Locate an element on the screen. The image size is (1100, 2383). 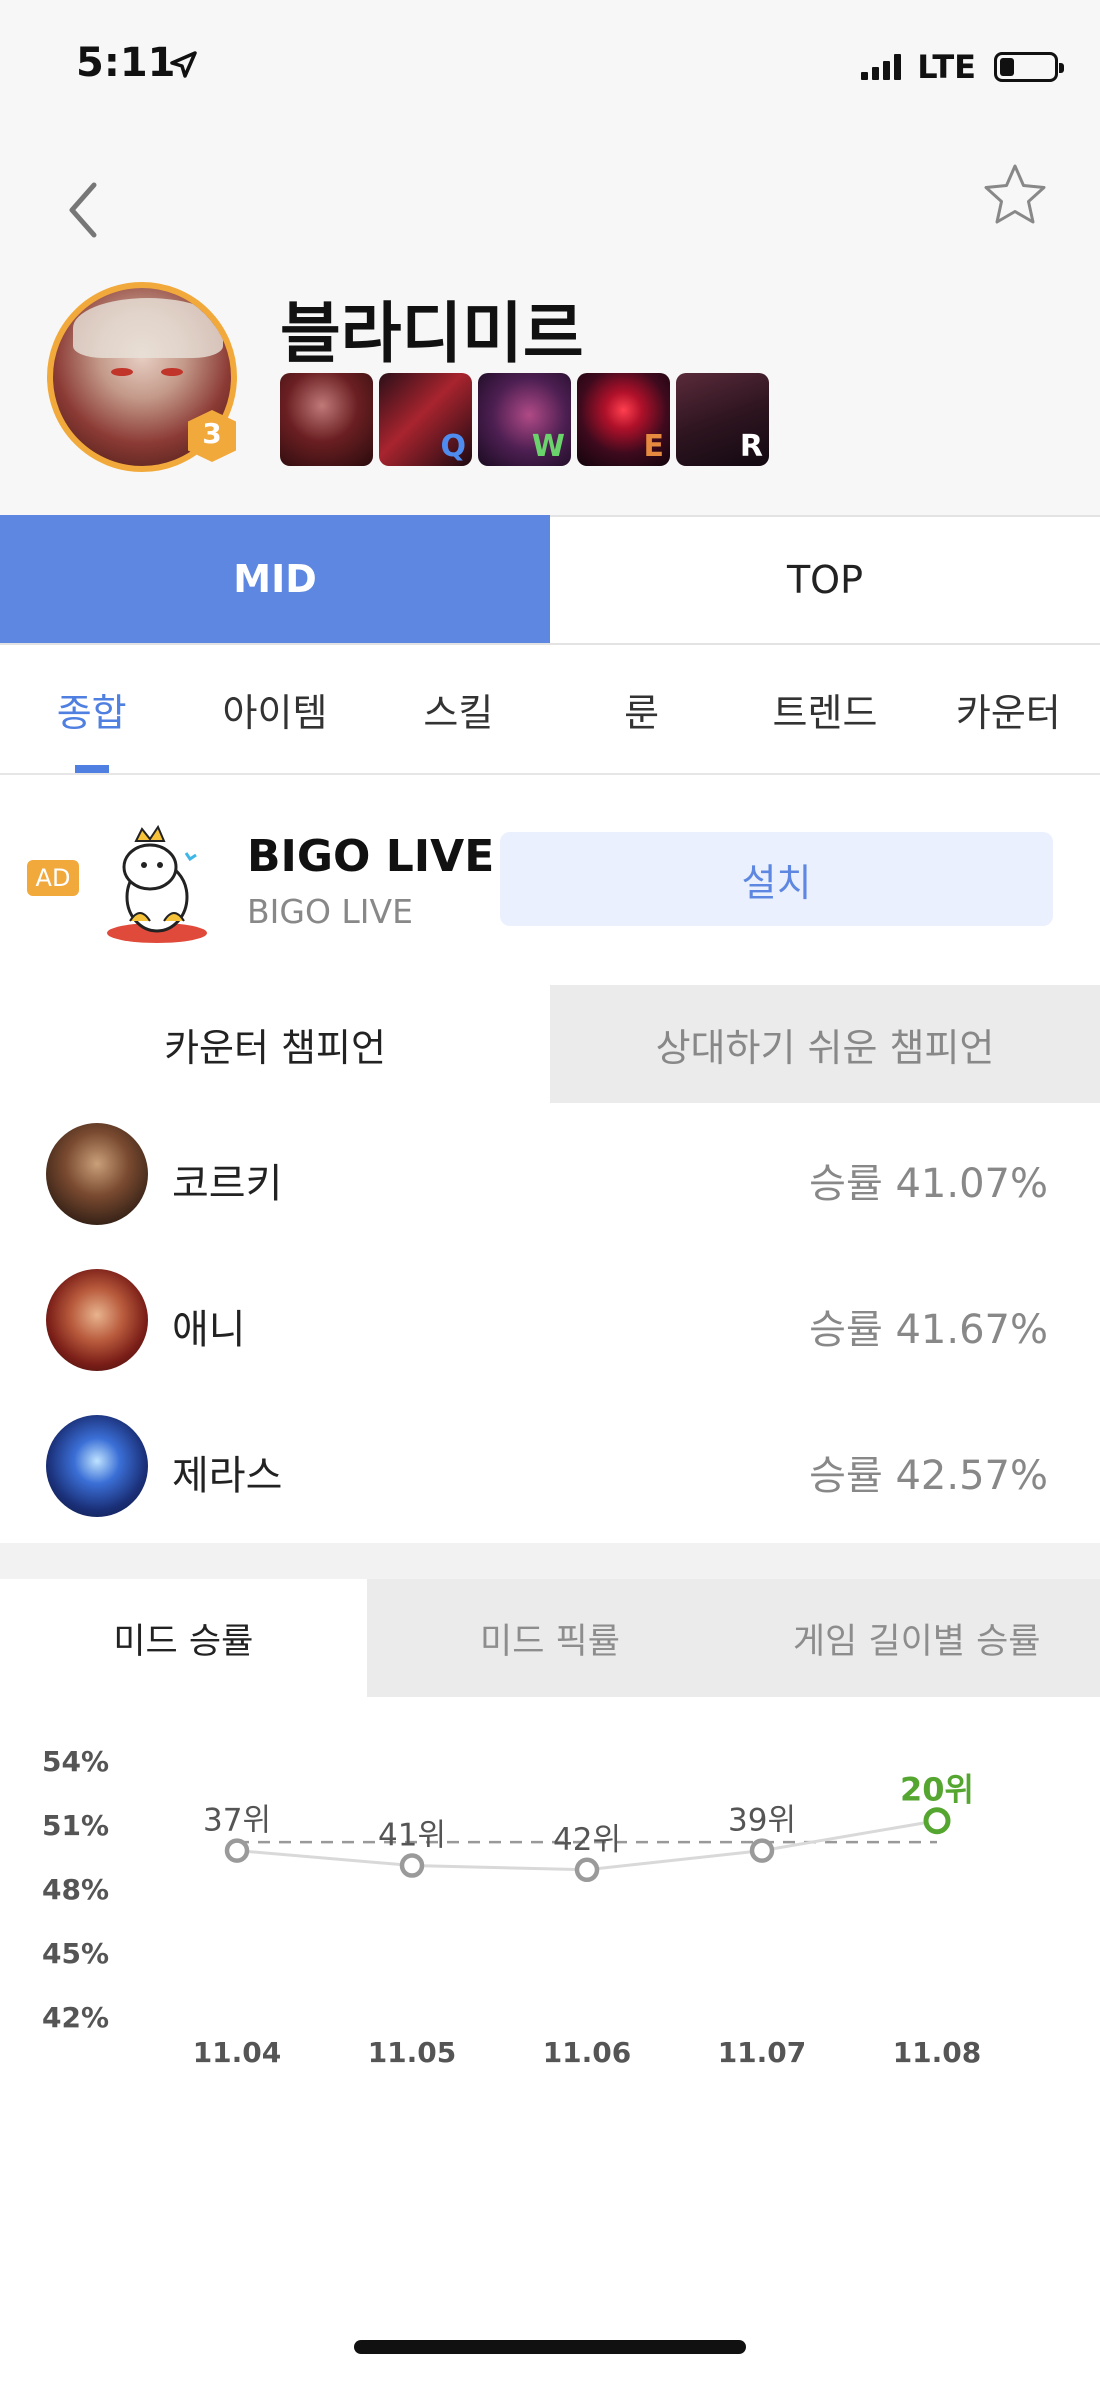
ad-subtitle: BIGO LIVE is located at coordinates (330, 911).